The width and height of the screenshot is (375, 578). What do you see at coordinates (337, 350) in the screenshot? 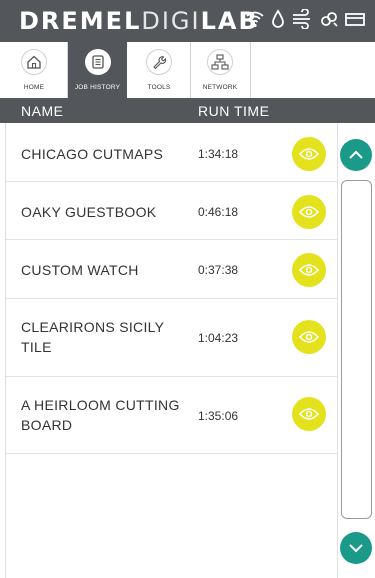
I see `list-right-border` at bounding box center [337, 350].